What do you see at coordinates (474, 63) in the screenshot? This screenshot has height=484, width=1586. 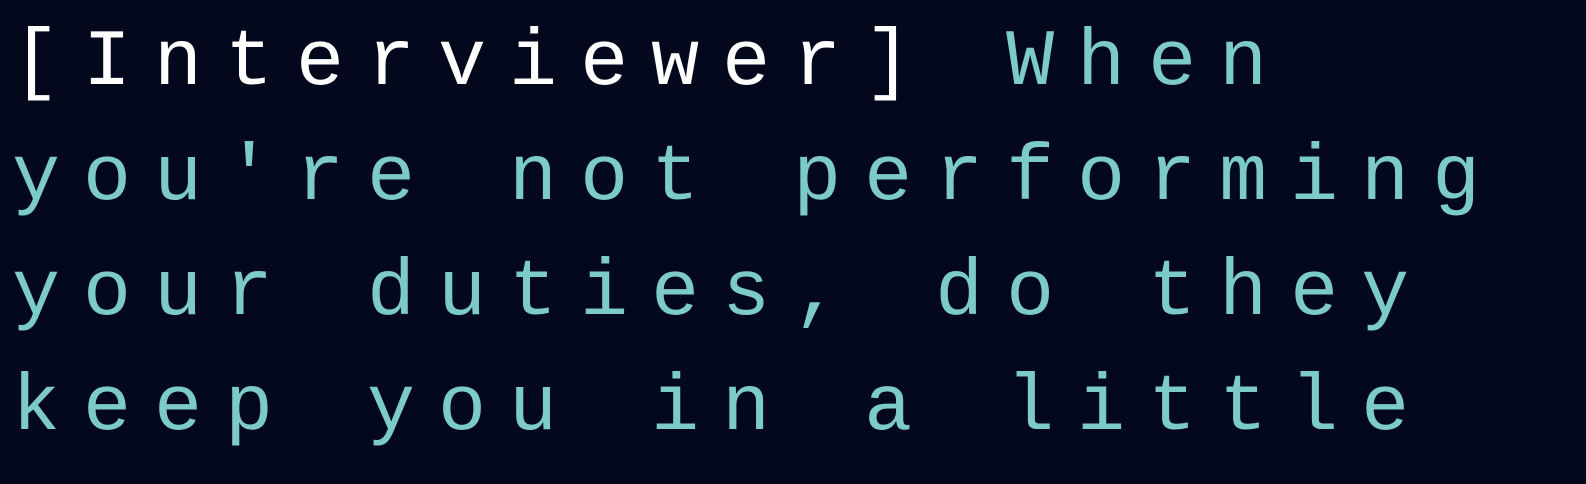 I see `speaker-label: [Interviewer]` at bounding box center [474, 63].